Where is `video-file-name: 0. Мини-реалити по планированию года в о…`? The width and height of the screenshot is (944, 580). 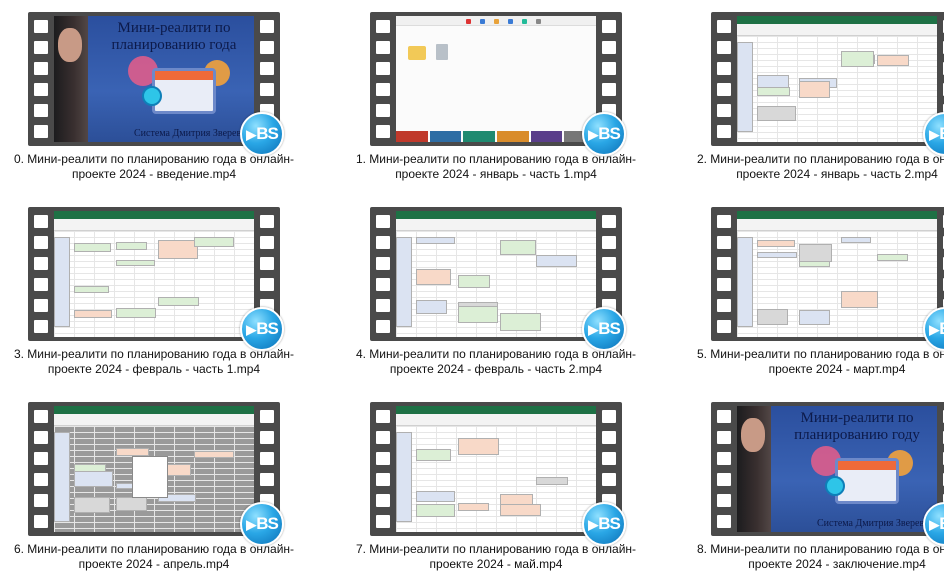 video-file-name: 0. Мини-реалити по планированию года в о… is located at coordinates (154, 167).